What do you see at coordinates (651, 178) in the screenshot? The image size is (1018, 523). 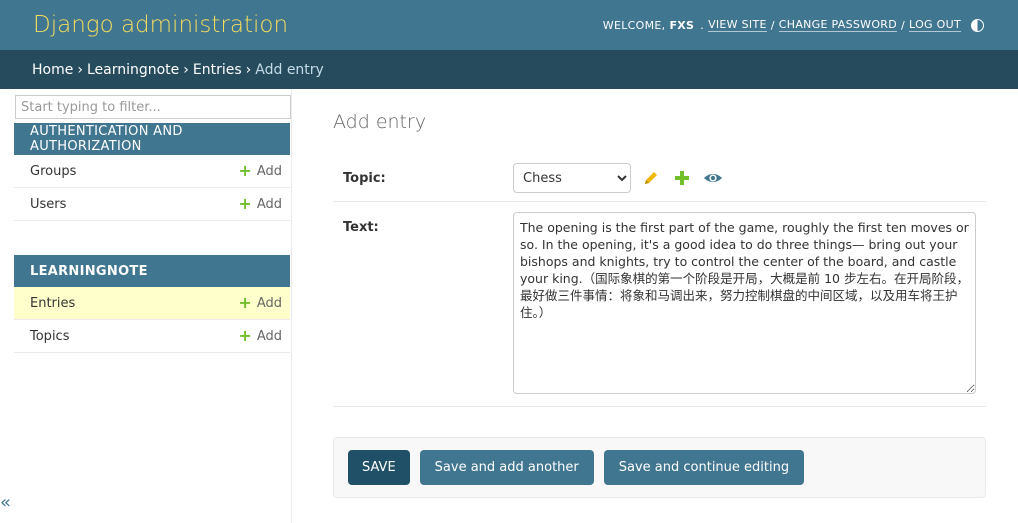 I see `pencil-icon` at bounding box center [651, 178].